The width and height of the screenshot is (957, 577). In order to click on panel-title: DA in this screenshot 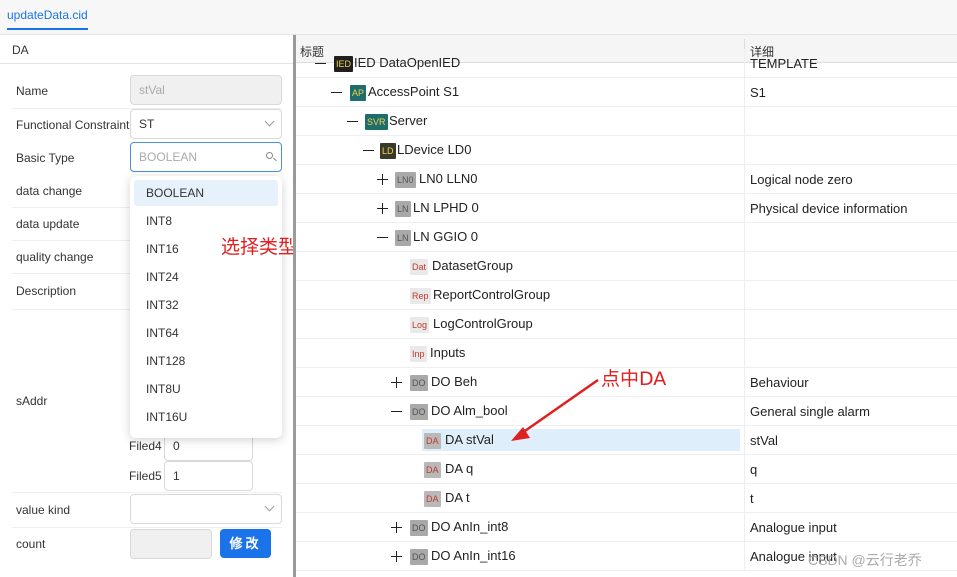, I will do `click(20, 50)`.